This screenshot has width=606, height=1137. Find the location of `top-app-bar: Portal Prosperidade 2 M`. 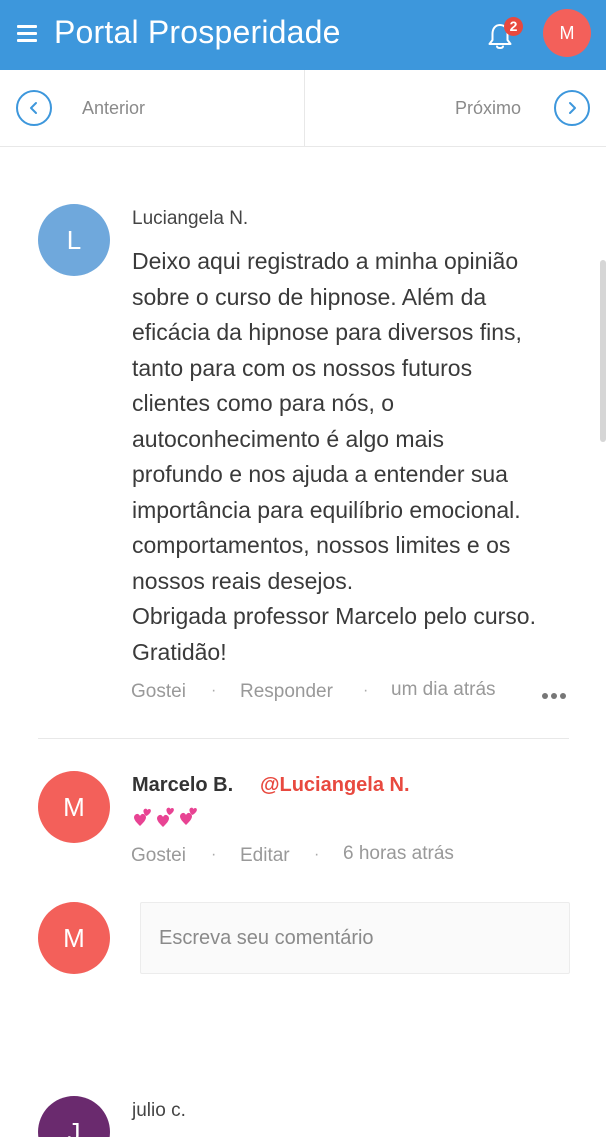

top-app-bar: Portal Prosperidade 2 M is located at coordinates (303, 35).